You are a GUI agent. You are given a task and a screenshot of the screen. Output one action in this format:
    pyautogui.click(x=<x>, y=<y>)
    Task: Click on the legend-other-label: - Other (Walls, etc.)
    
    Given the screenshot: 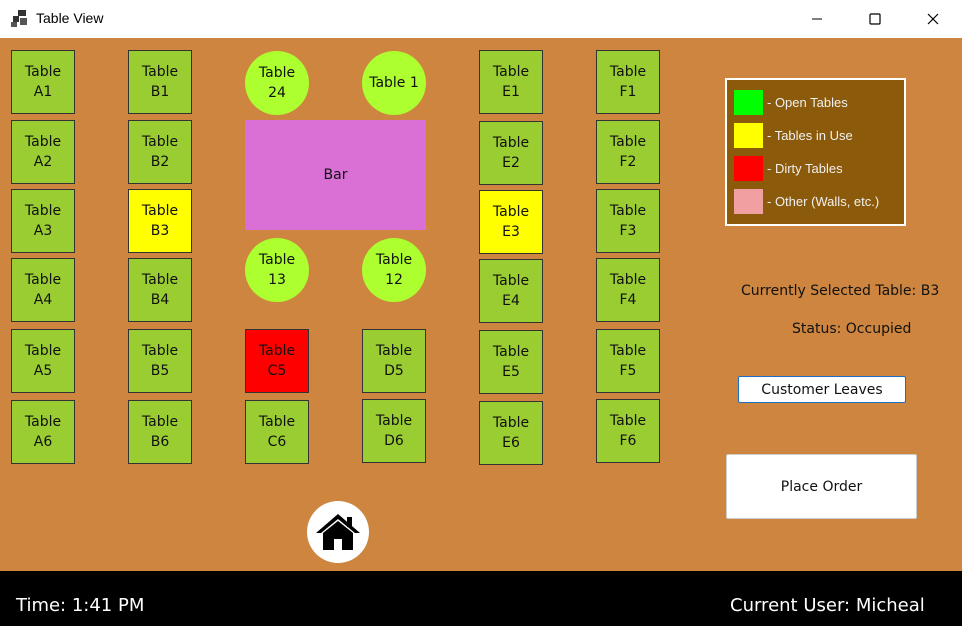 What is the action you would take?
    pyautogui.click(x=823, y=201)
    